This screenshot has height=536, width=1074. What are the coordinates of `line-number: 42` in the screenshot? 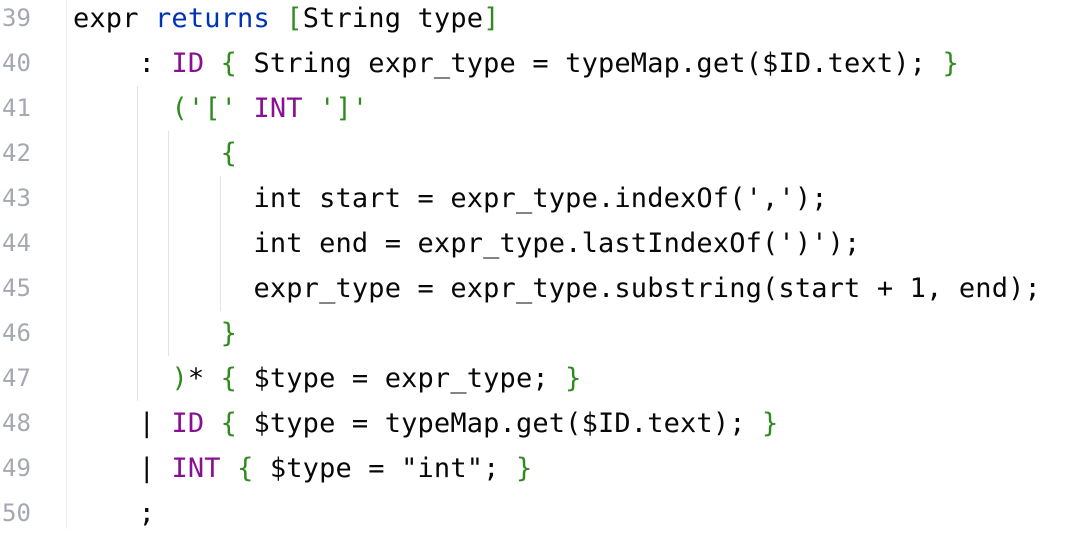 It's located at (16, 153).